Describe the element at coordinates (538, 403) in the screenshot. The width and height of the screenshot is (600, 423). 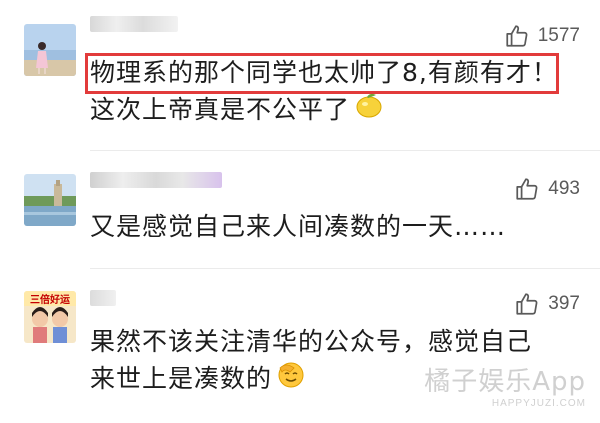
I see `watermark-url: HAPPYJUZI.COM` at that location.